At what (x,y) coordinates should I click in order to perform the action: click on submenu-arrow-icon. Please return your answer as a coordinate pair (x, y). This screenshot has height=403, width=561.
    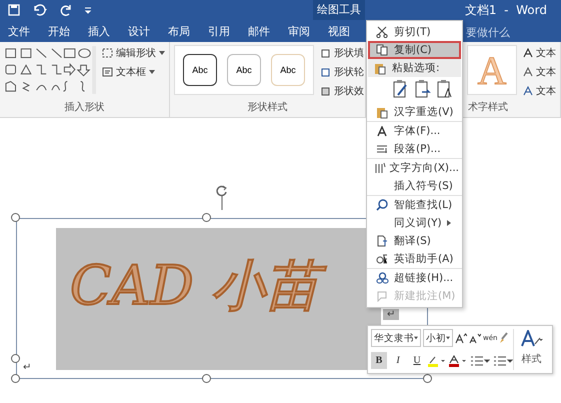
    Looking at the image, I should click on (449, 223).